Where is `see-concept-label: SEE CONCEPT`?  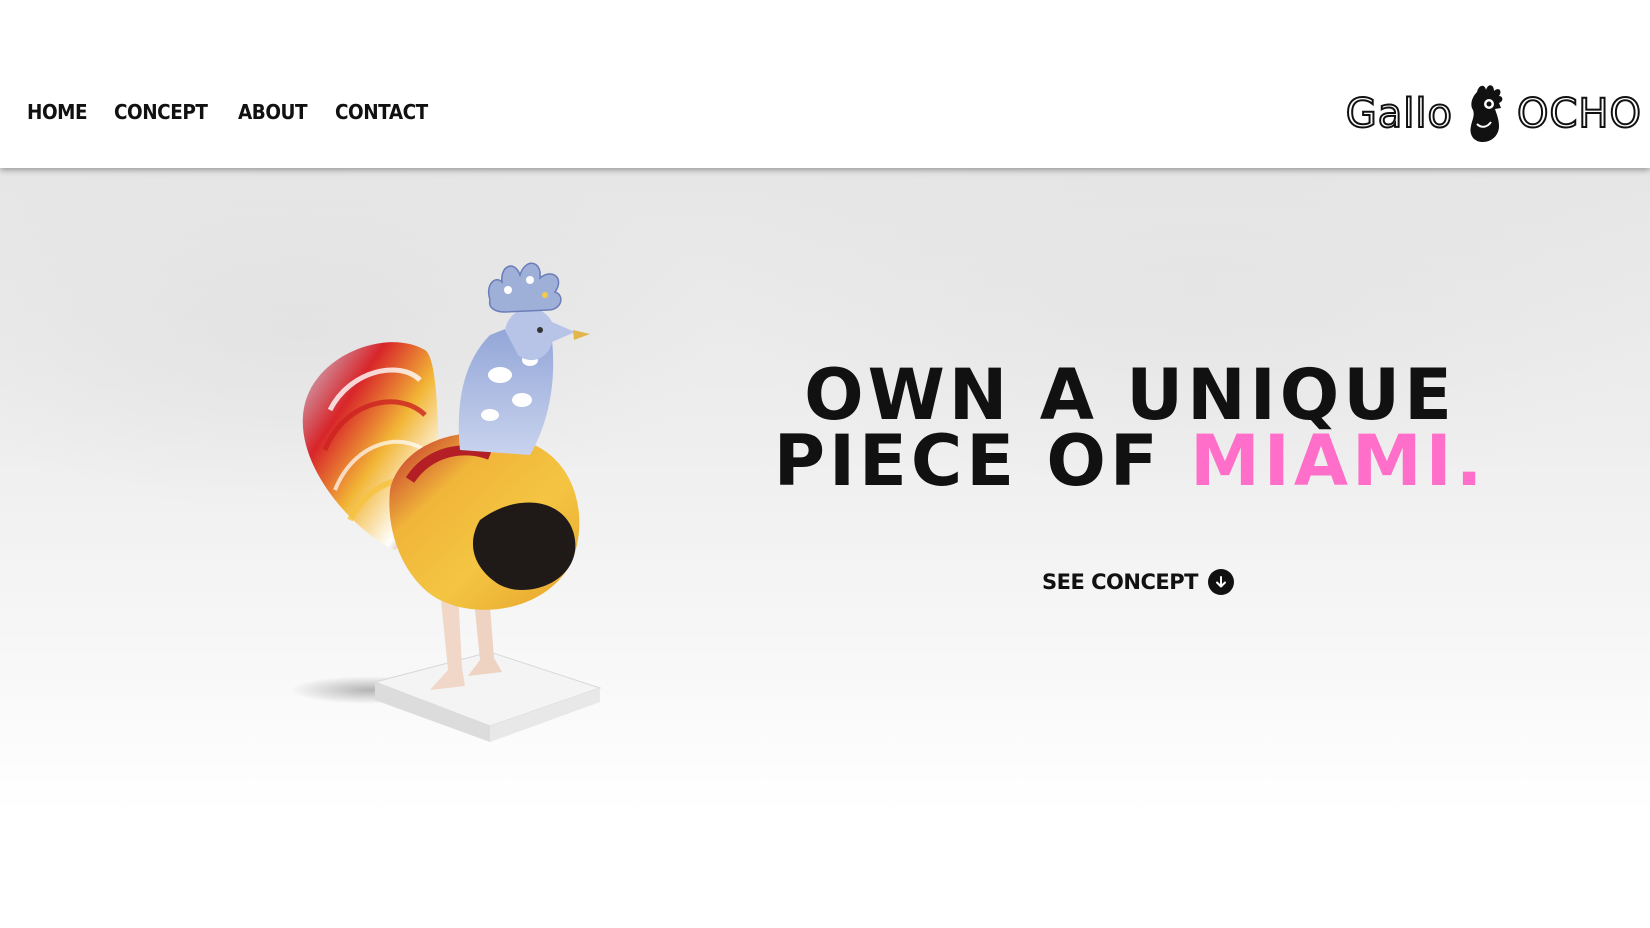
see-concept-label: SEE CONCEPT is located at coordinates (1120, 582).